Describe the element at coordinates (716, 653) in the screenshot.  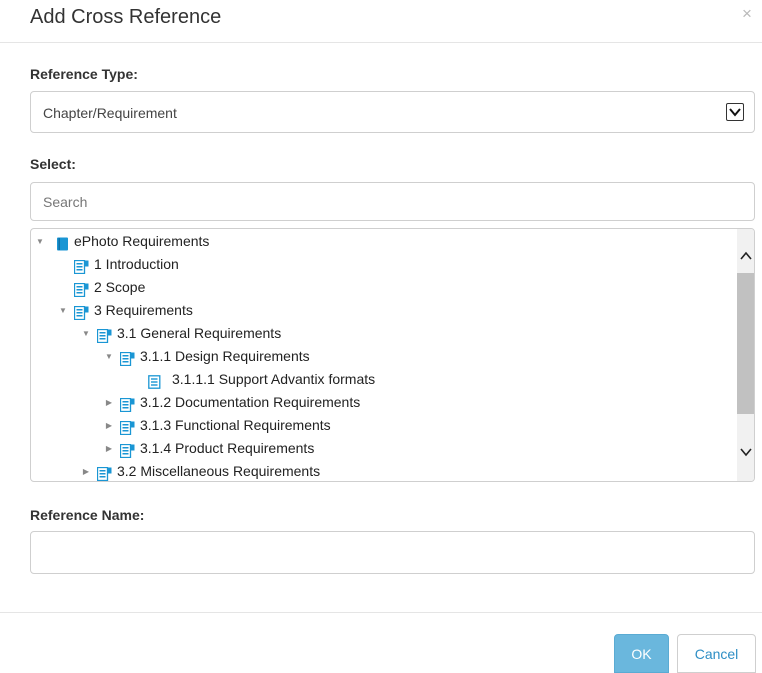
I see `cancel-button: Cancel` at that location.